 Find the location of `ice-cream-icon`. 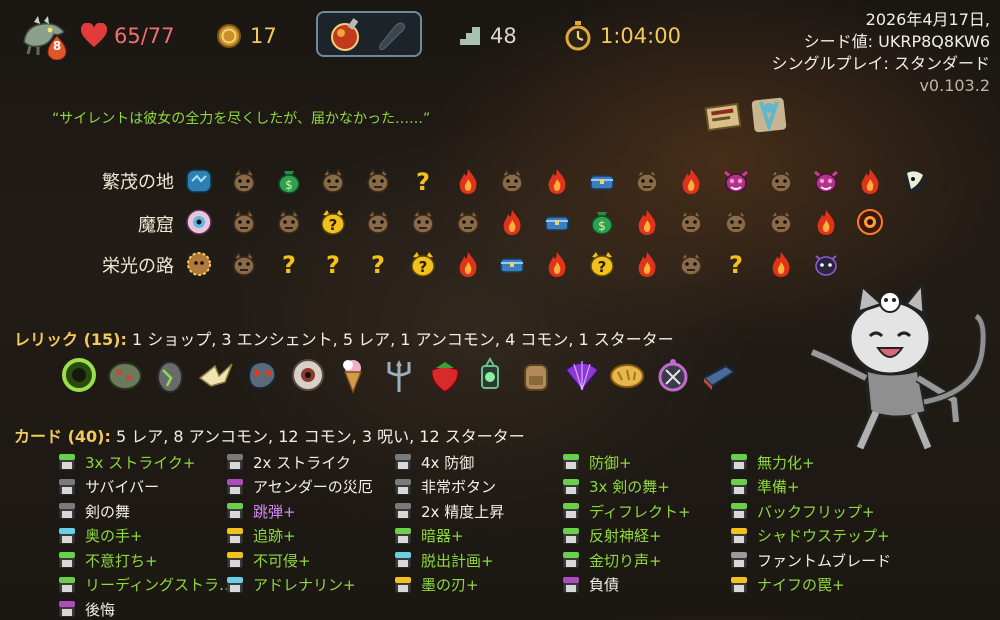

ice-cream-icon is located at coordinates (353, 375).